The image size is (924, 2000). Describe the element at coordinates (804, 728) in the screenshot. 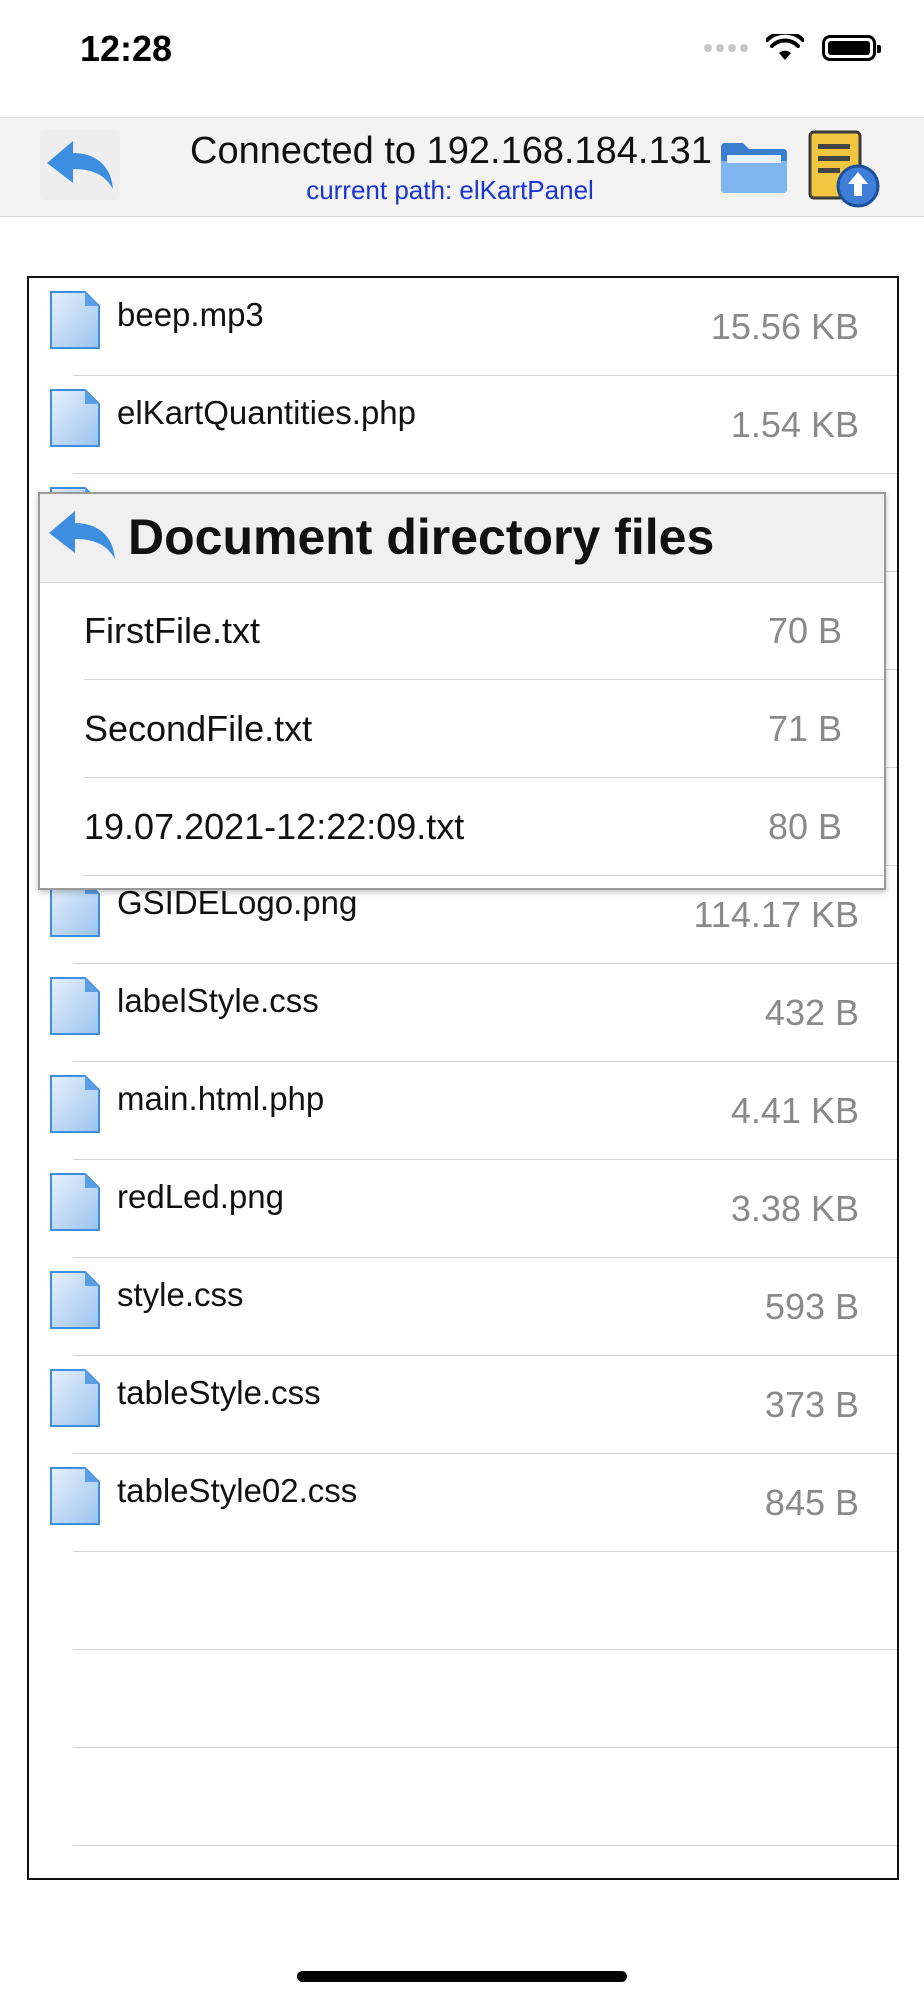

I see `popup-file-size: 71 B` at that location.